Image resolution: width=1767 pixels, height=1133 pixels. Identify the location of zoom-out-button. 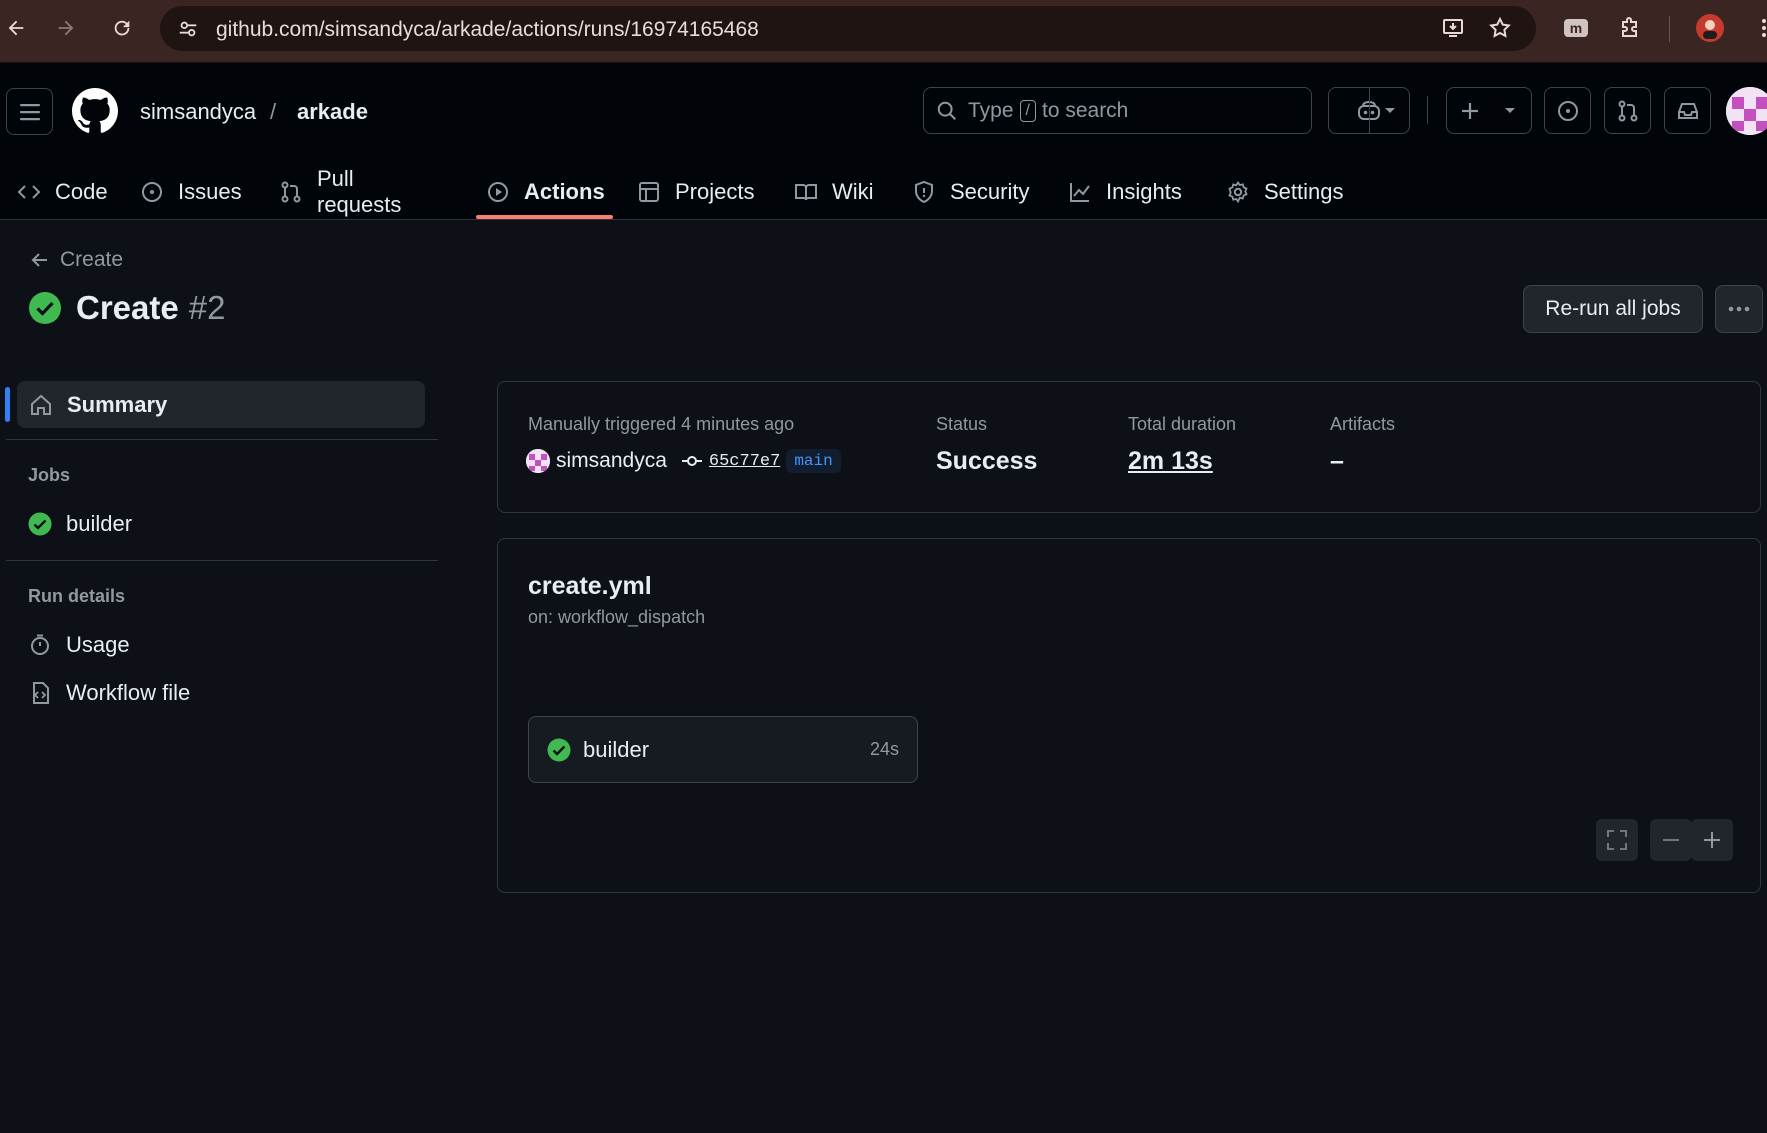
(1671, 840).